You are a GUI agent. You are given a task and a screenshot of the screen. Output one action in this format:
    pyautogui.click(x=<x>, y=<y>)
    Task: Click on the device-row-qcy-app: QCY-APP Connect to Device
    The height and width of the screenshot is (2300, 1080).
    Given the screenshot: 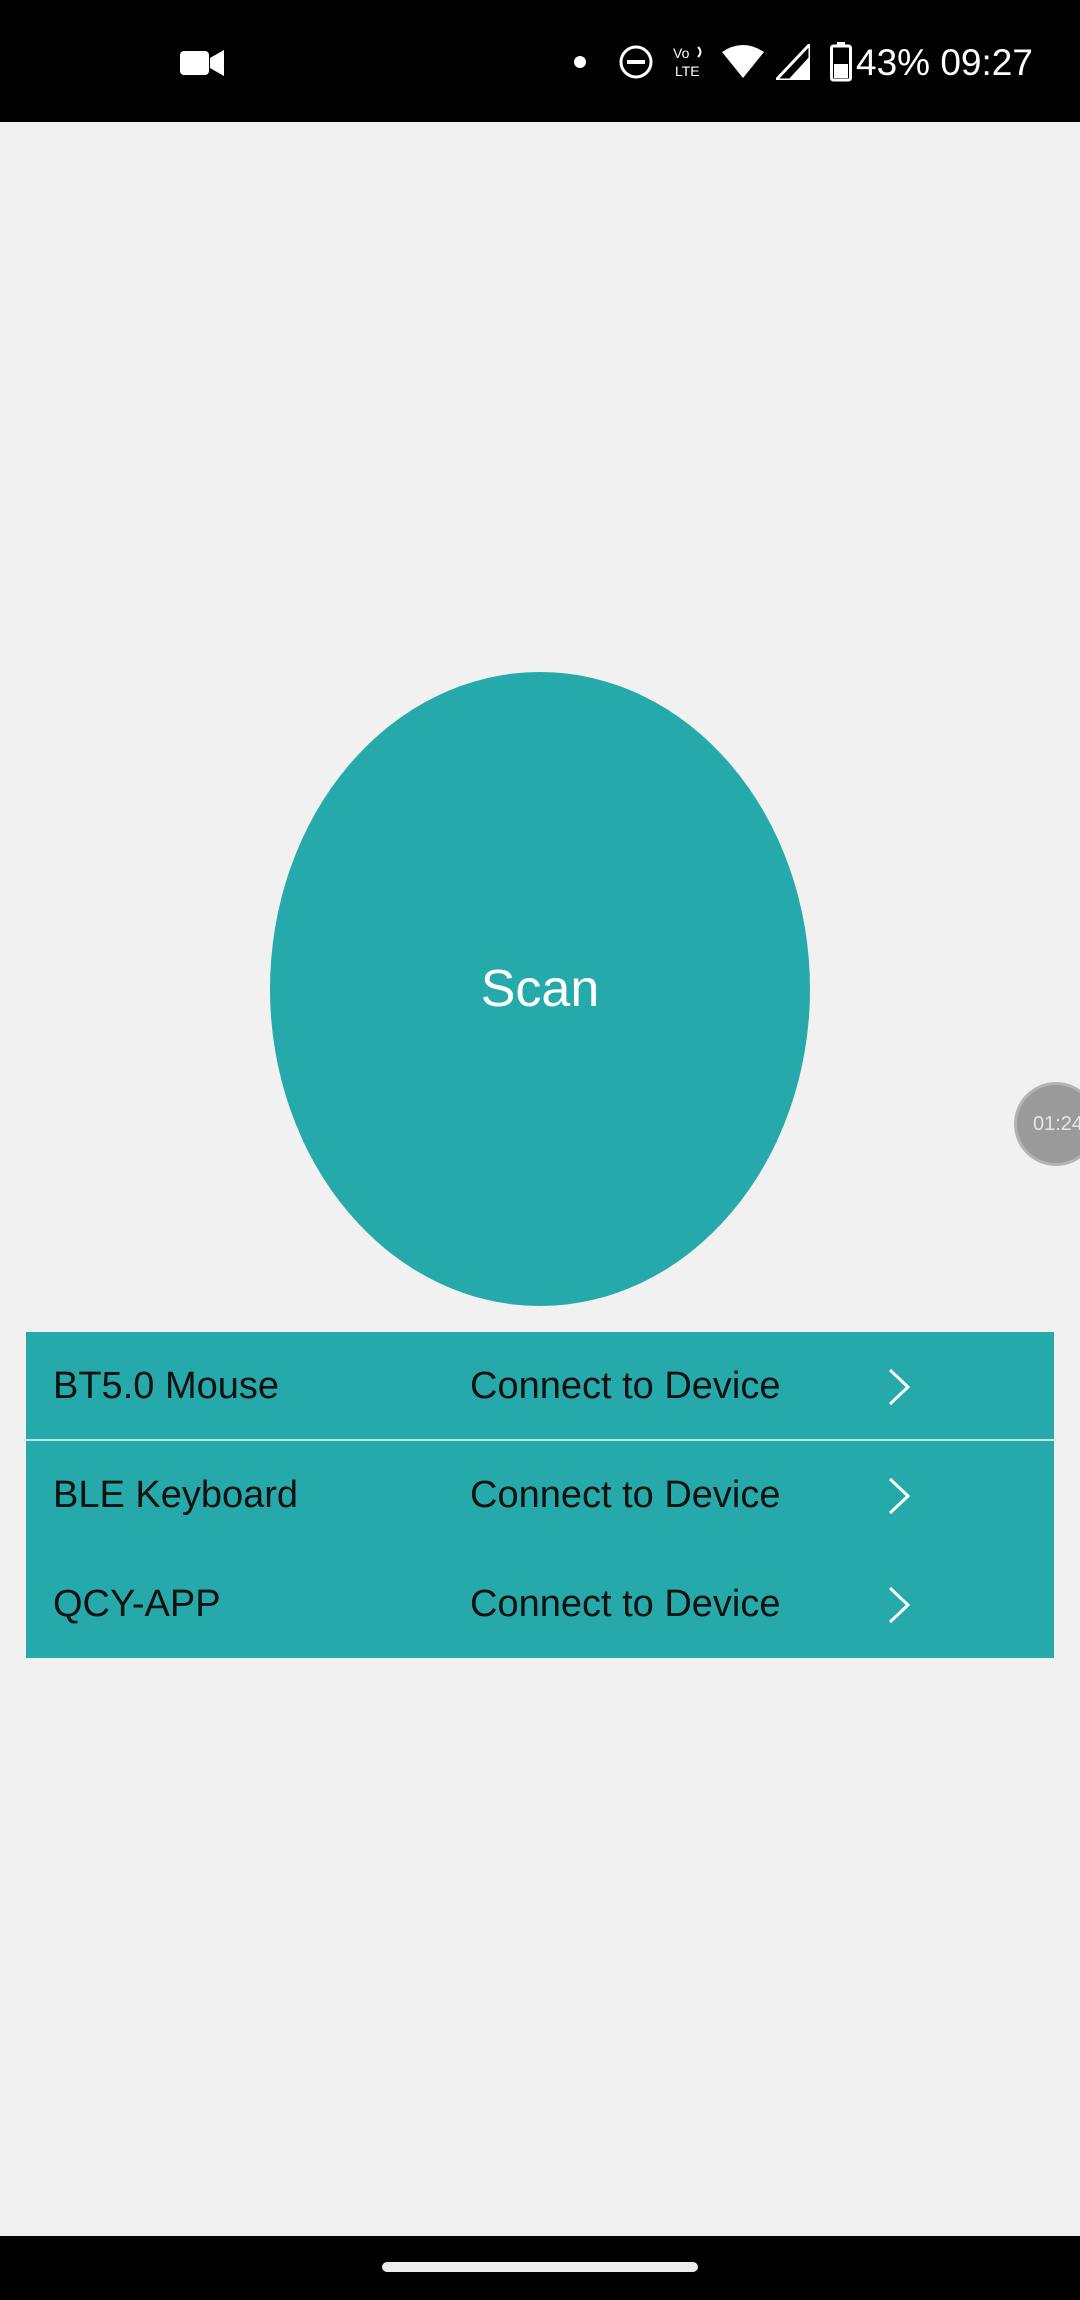 What is the action you would take?
    pyautogui.click(x=540, y=1604)
    